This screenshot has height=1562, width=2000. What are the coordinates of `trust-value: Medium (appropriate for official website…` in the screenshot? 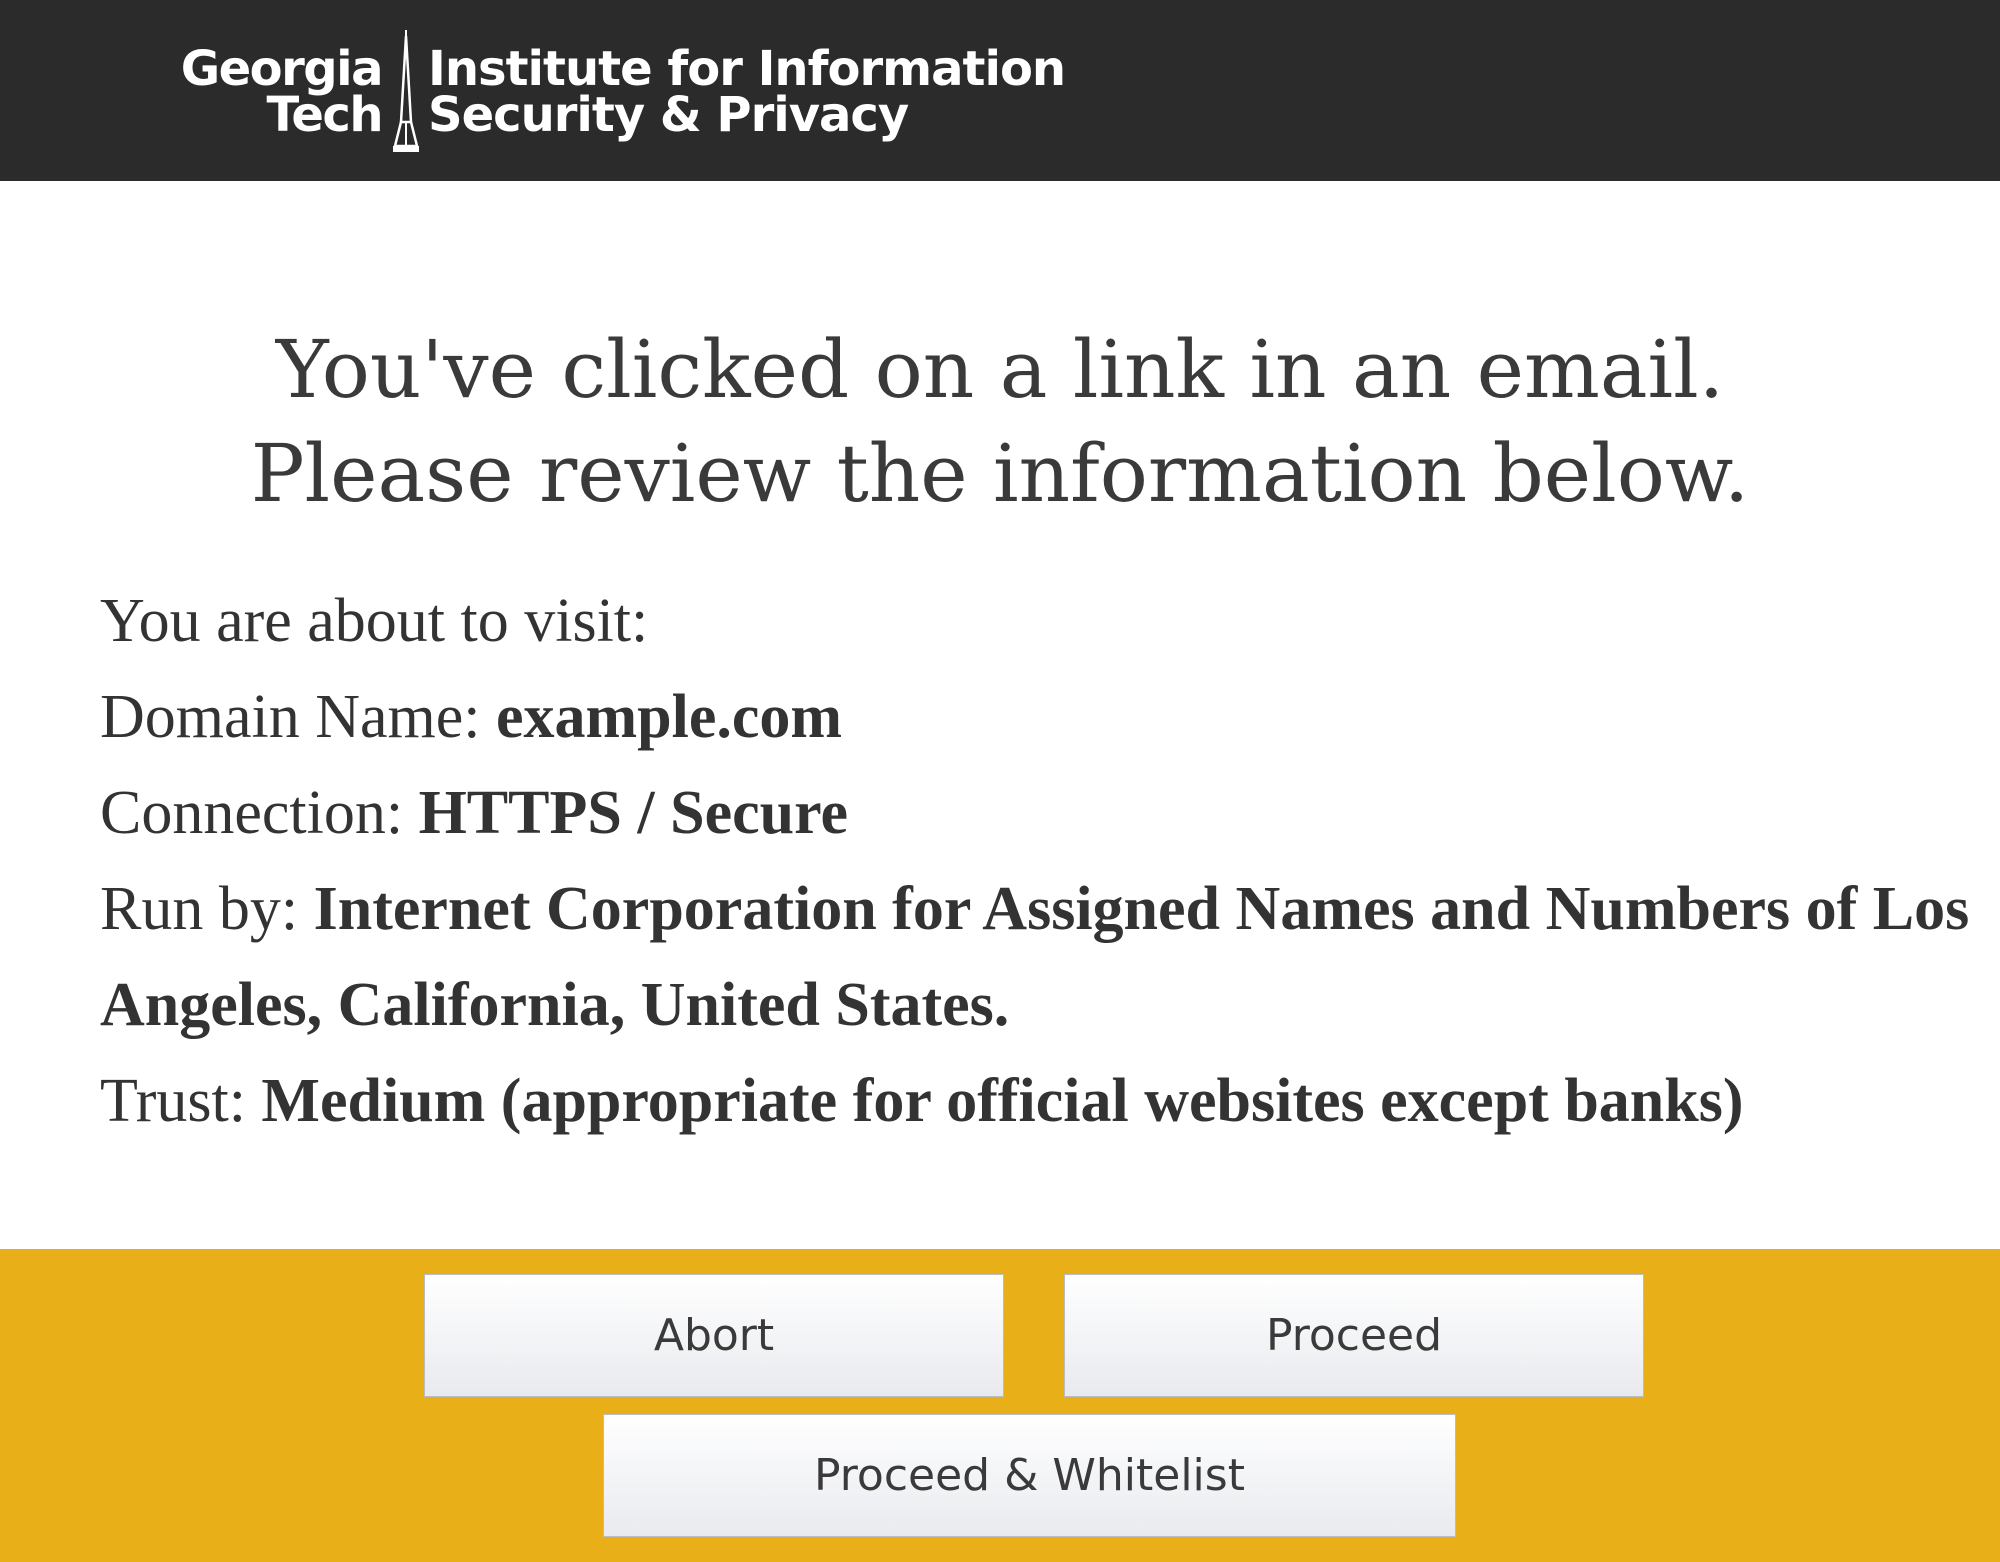 It's located at (1002, 1101).